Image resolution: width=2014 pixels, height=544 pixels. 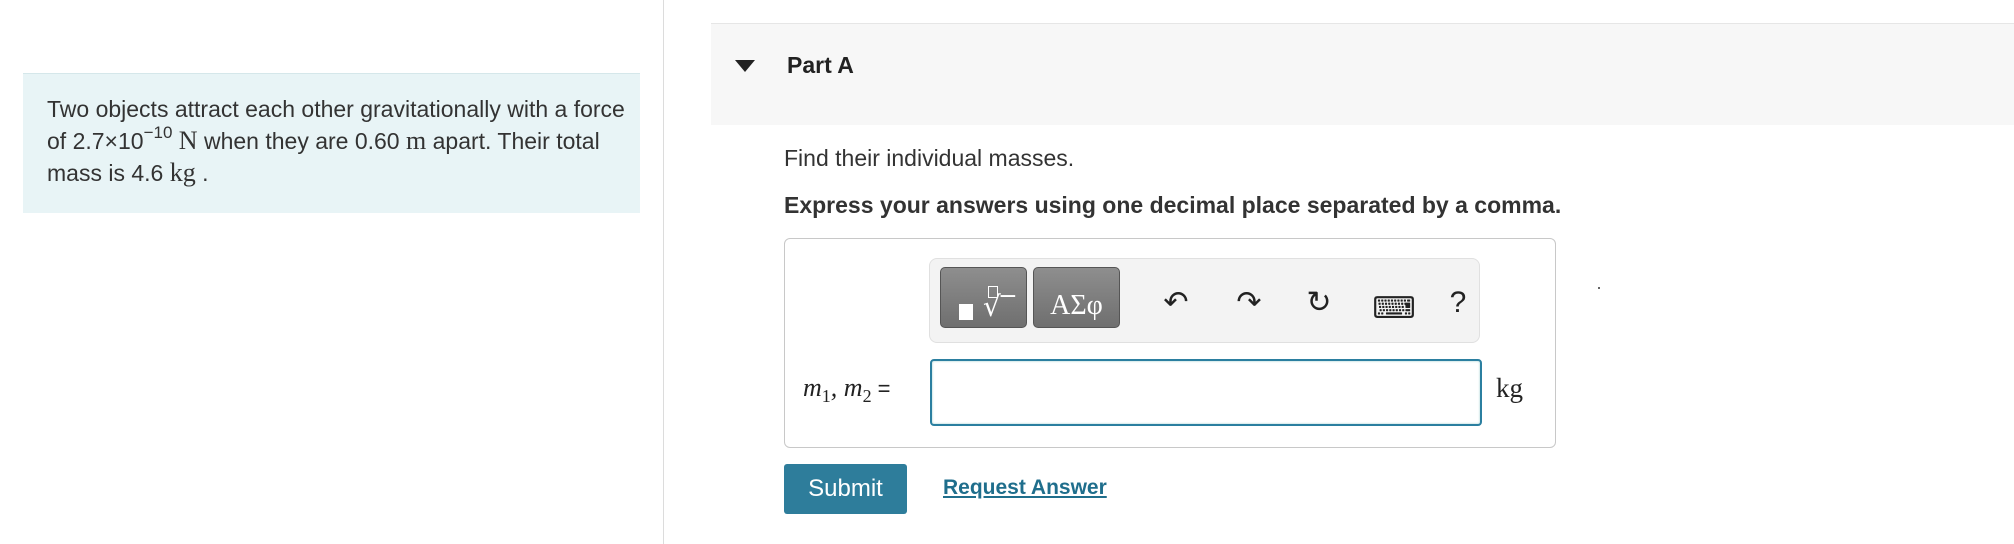 I want to click on unit-meter: m, so click(x=416, y=140).